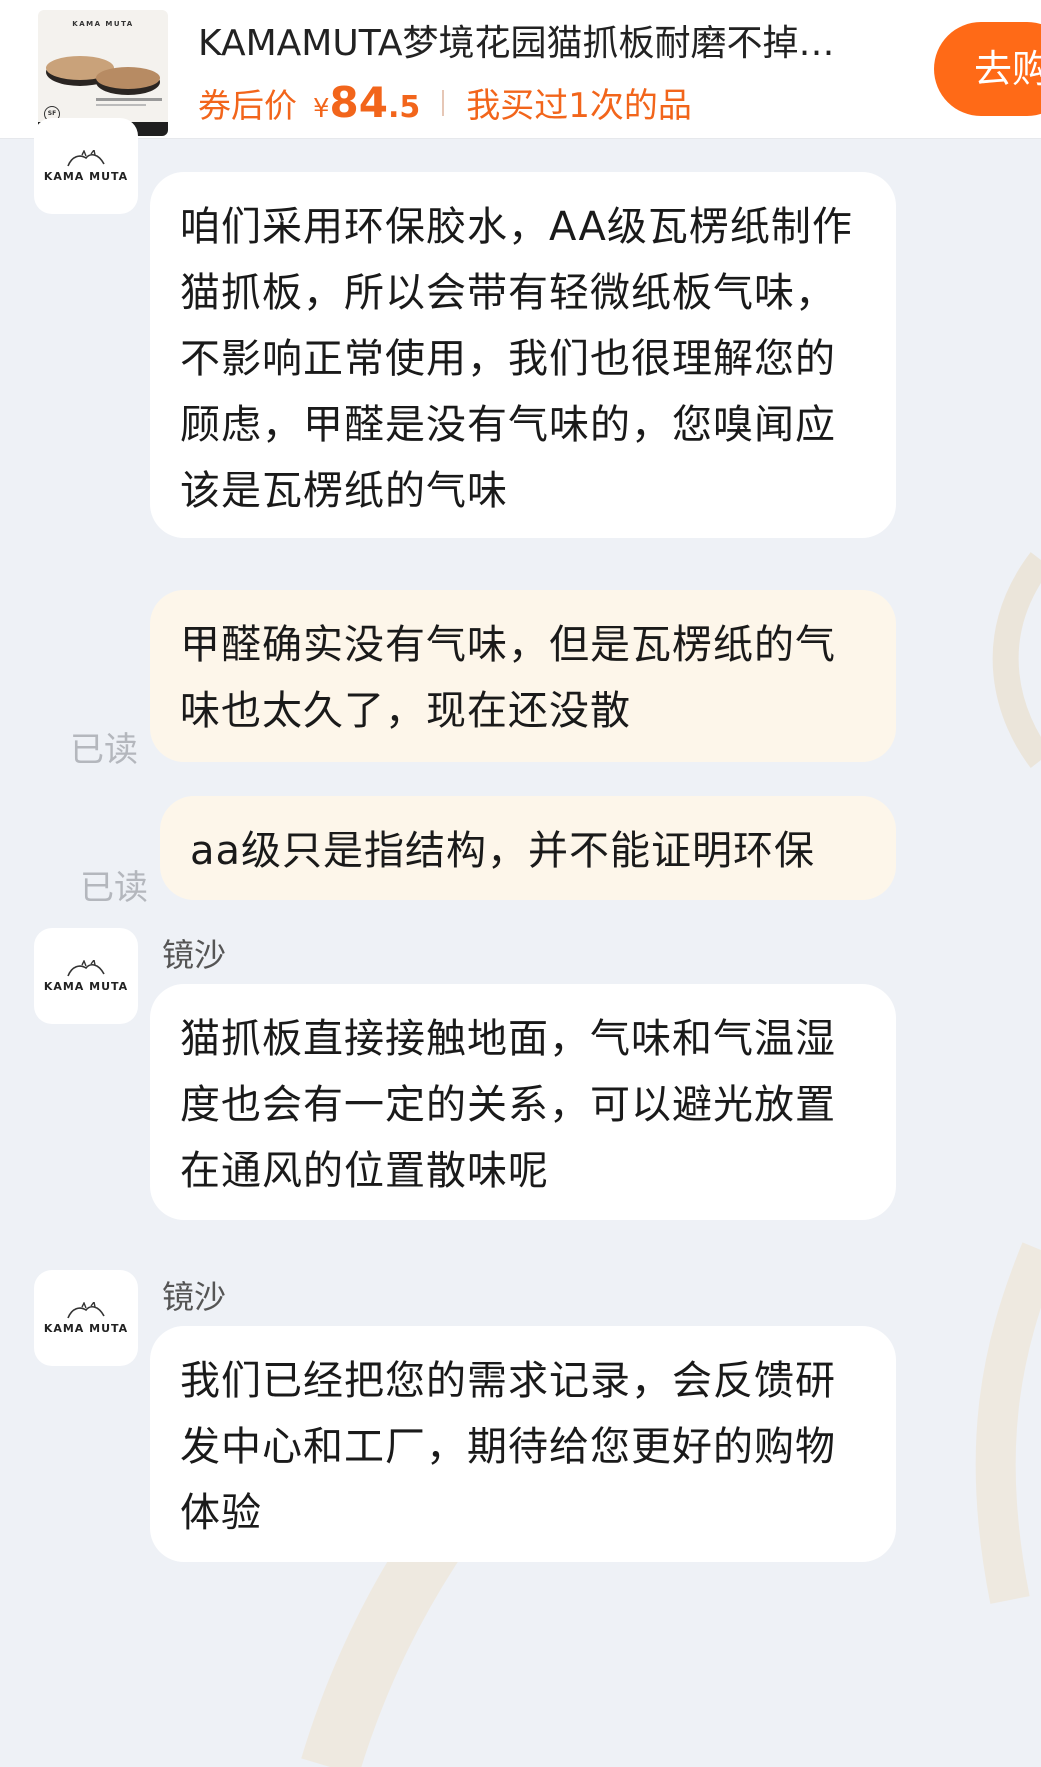 The height and width of the screenshot is (1767, 1041). Describe the element at coordinates (523, 676) in the screenshot. I see `message-bubble: 甲醛确实没有气味，但是瓦楞纸的气味也太久了，现在还没散` at that location.